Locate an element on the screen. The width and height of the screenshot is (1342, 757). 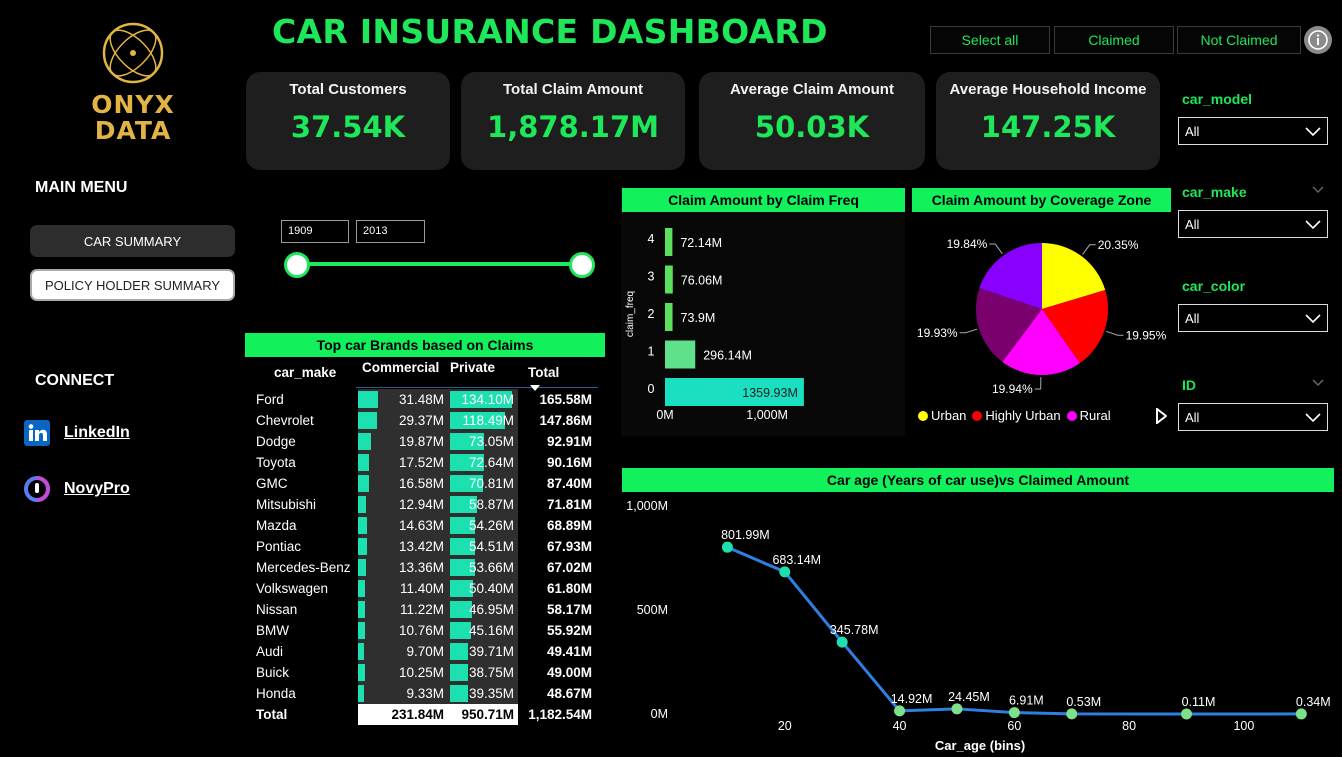
age-data-label: 0.11M is located at coordinates (1199, 702).